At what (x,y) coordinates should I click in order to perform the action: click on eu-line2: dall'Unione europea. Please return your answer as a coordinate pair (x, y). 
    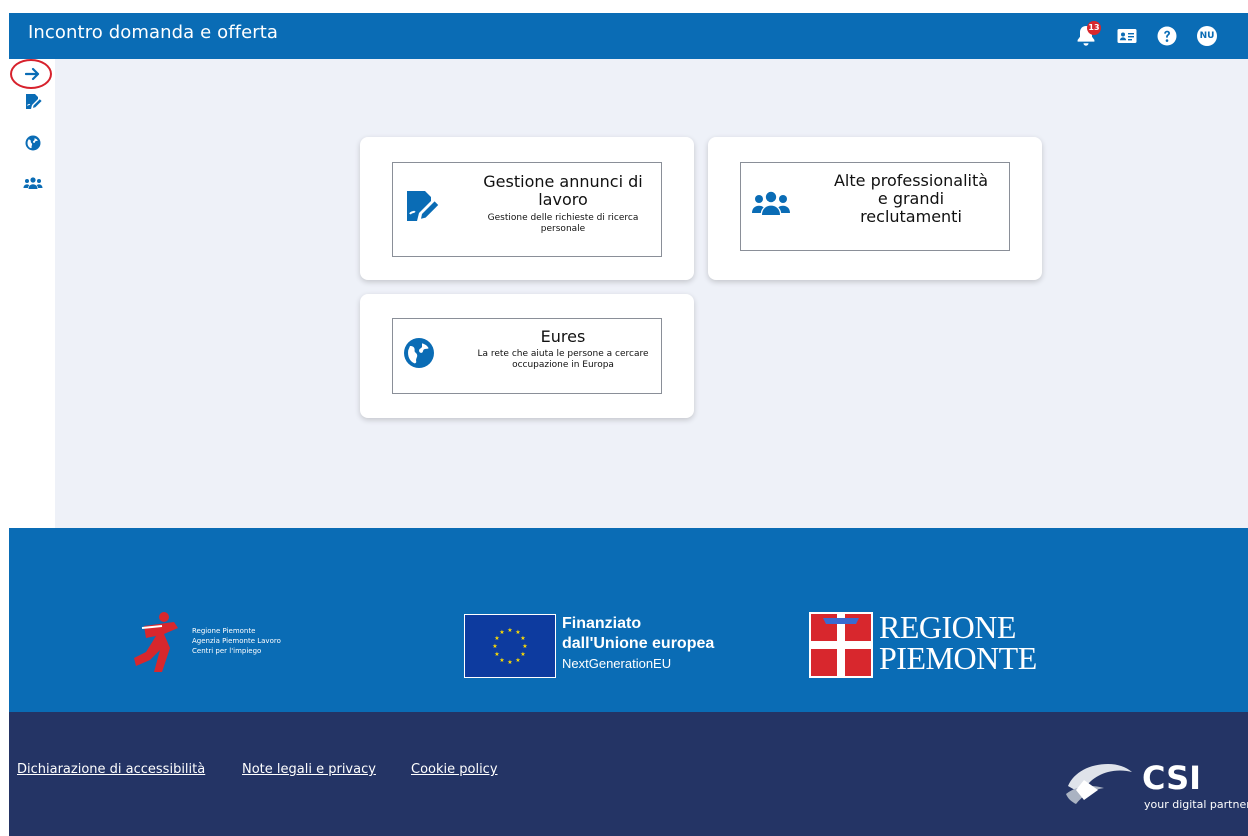
    Looking at the image, I should click on (638, 643).